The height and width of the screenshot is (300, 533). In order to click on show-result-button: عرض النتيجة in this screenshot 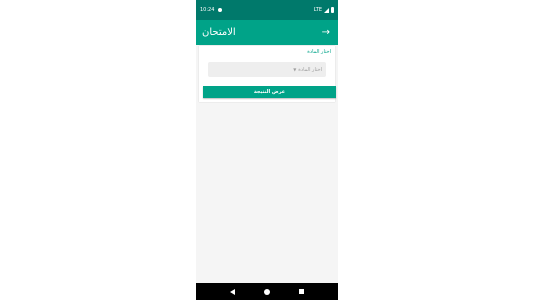, I will do `click(269, 92)`.